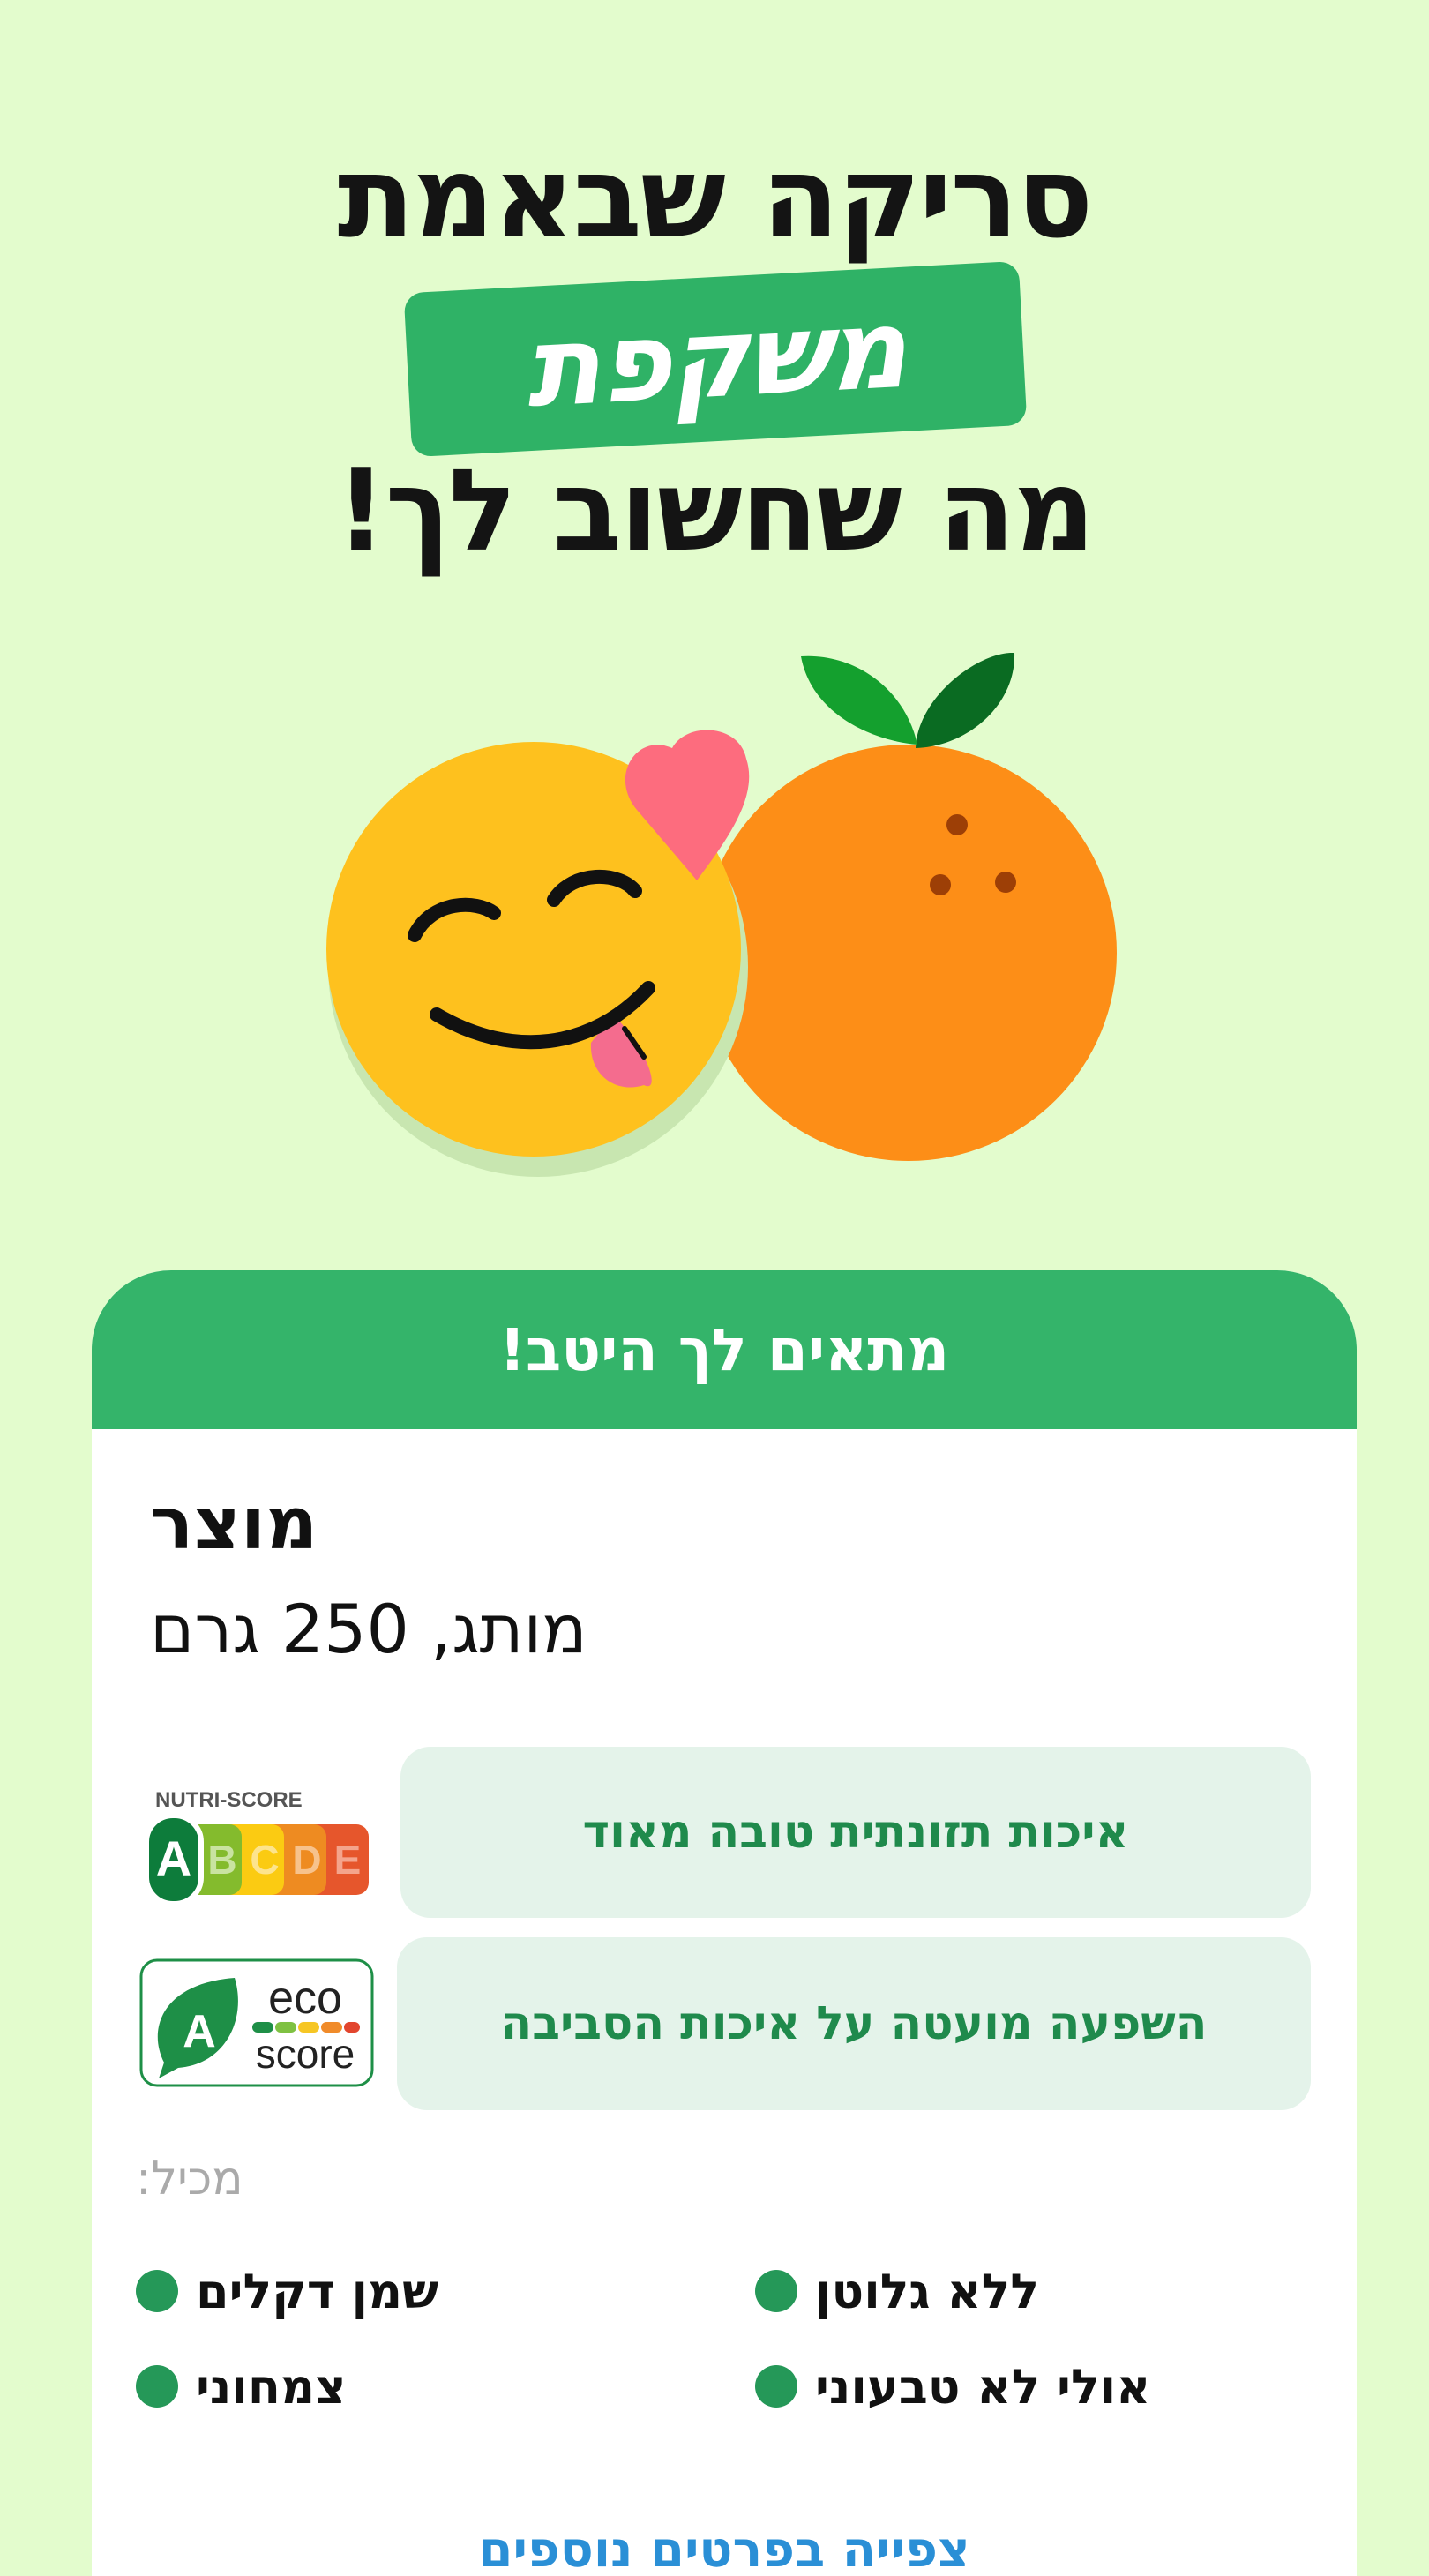 Image resolution: width=1429 pixels, height=2576 pixels. Describe the element at coordinates (306, 1860) in the screenshot. I see `nutri-grade-d: D` at that location.